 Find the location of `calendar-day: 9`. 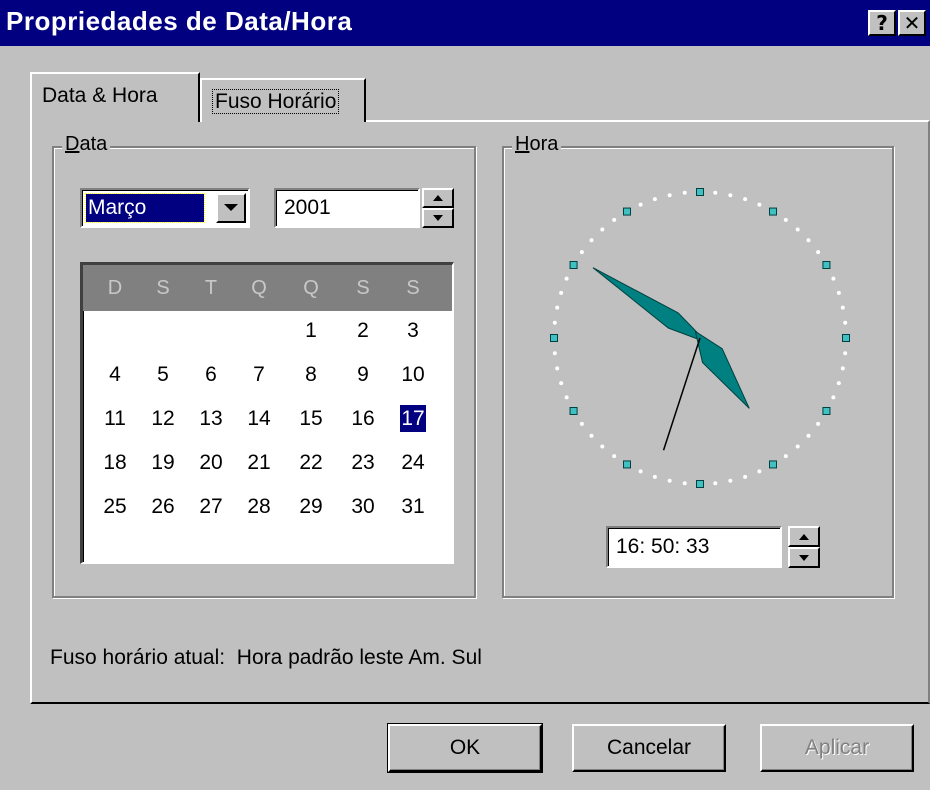

calendar-day: 9 is located at coordinates (363, 375).